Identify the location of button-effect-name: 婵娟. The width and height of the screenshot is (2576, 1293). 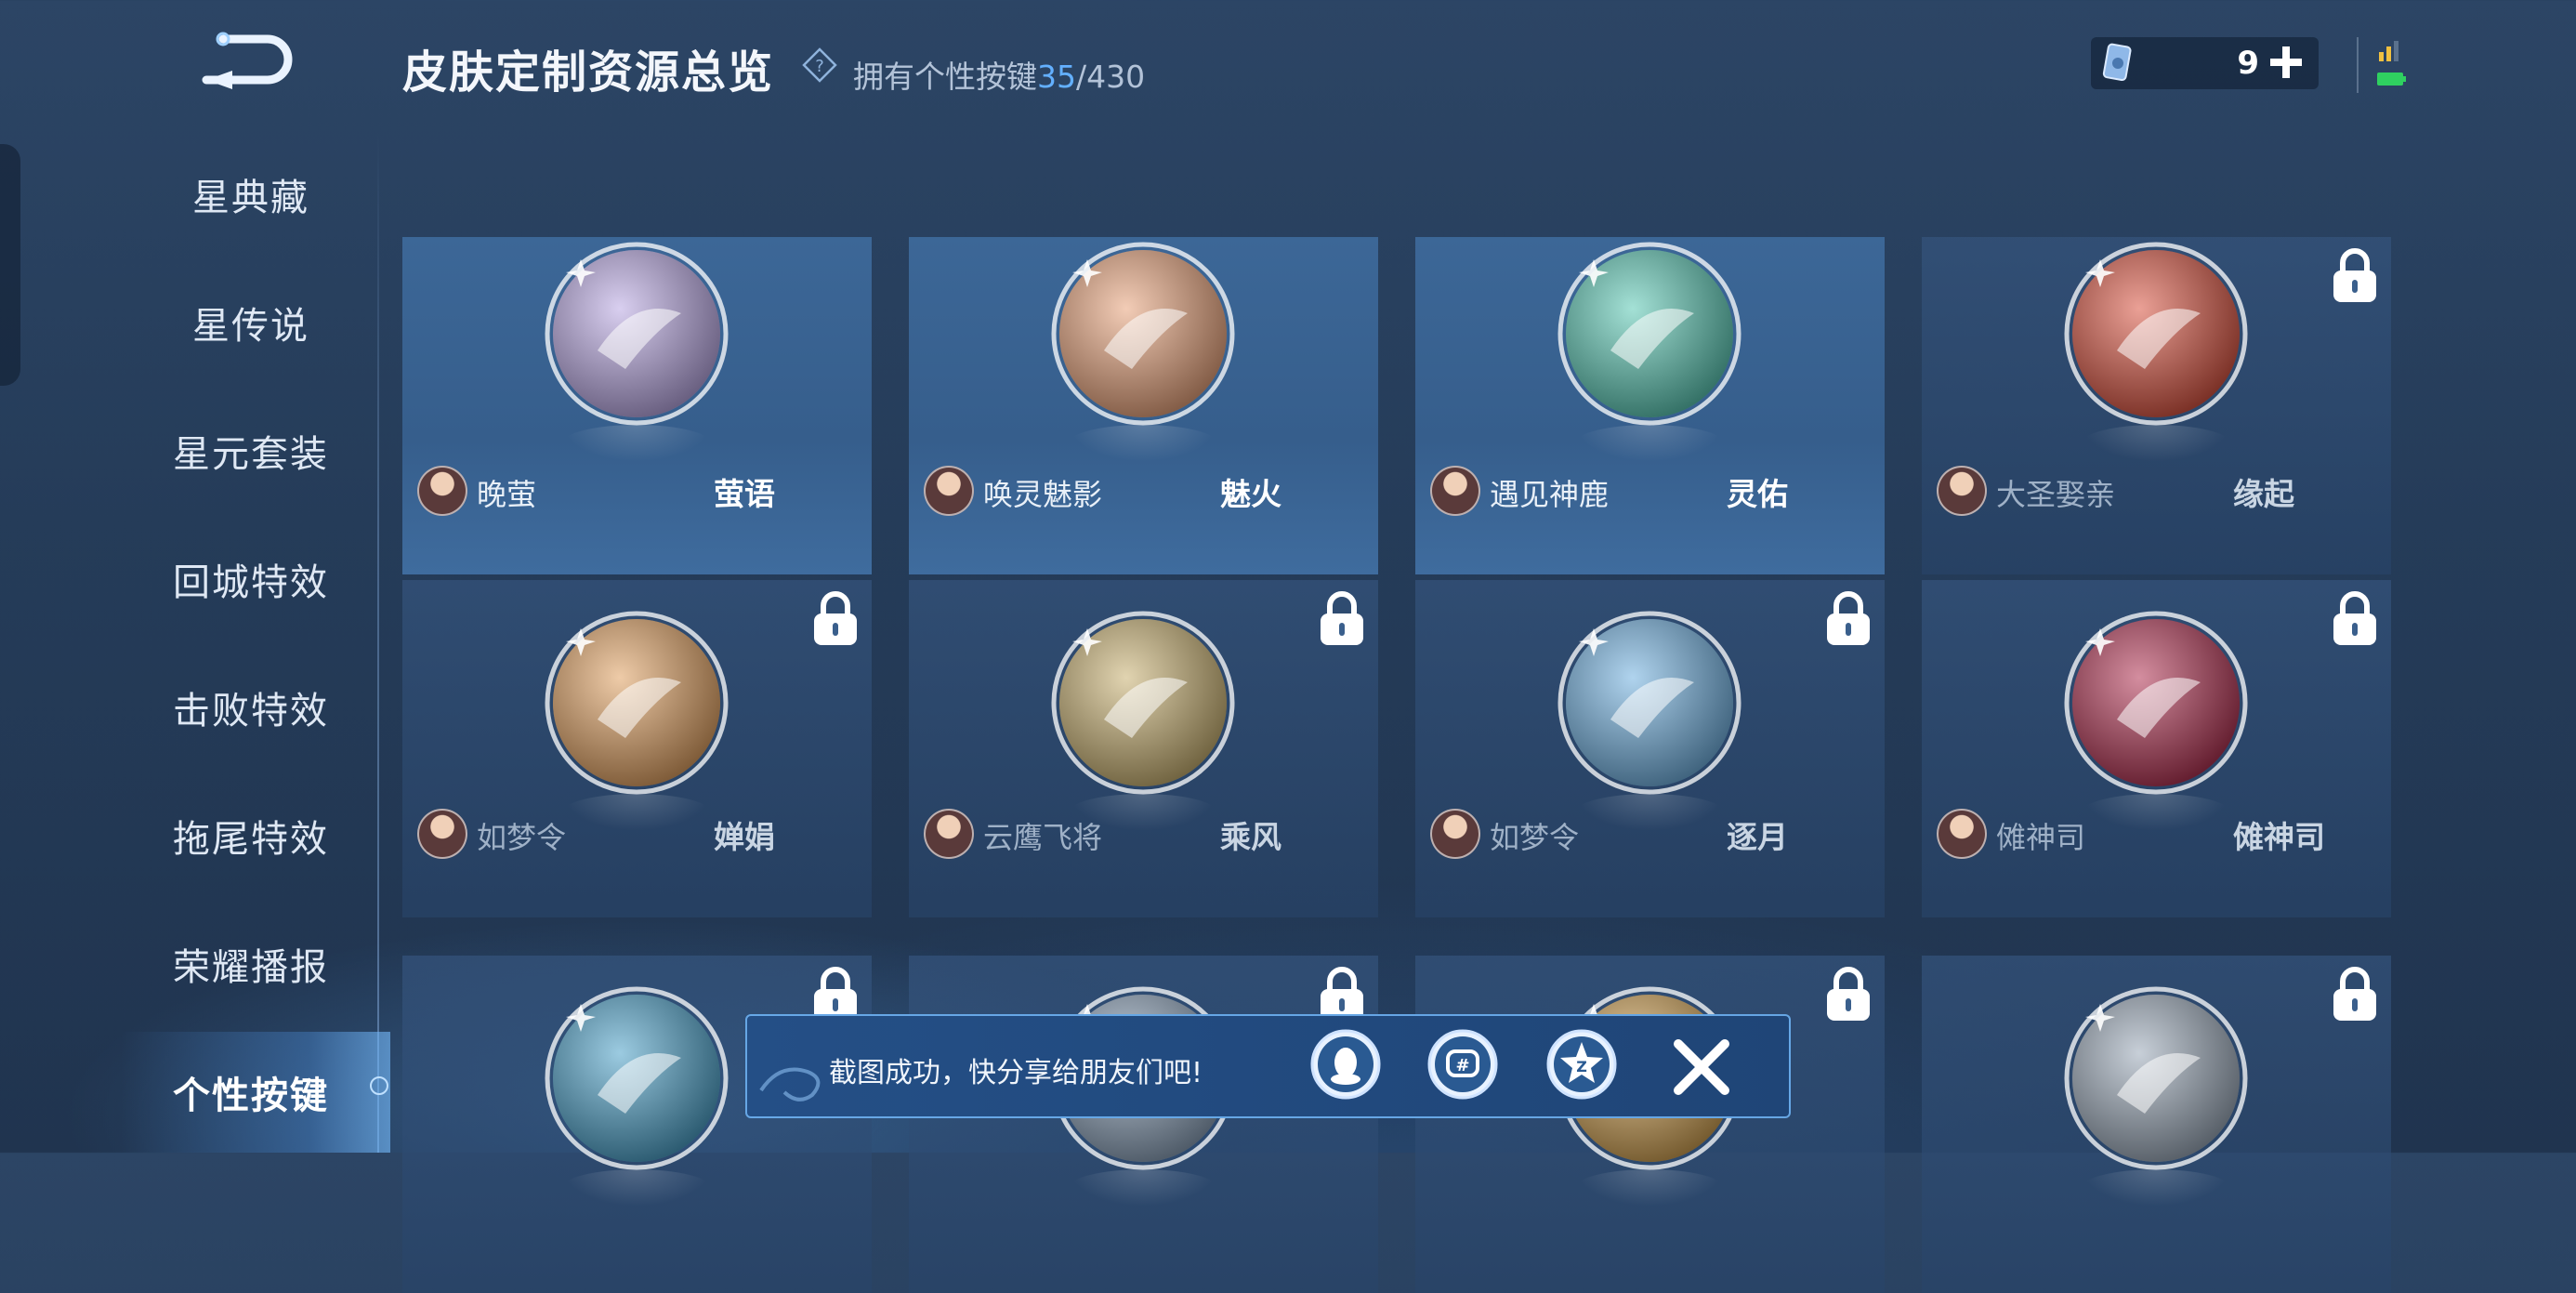
(744, 837).